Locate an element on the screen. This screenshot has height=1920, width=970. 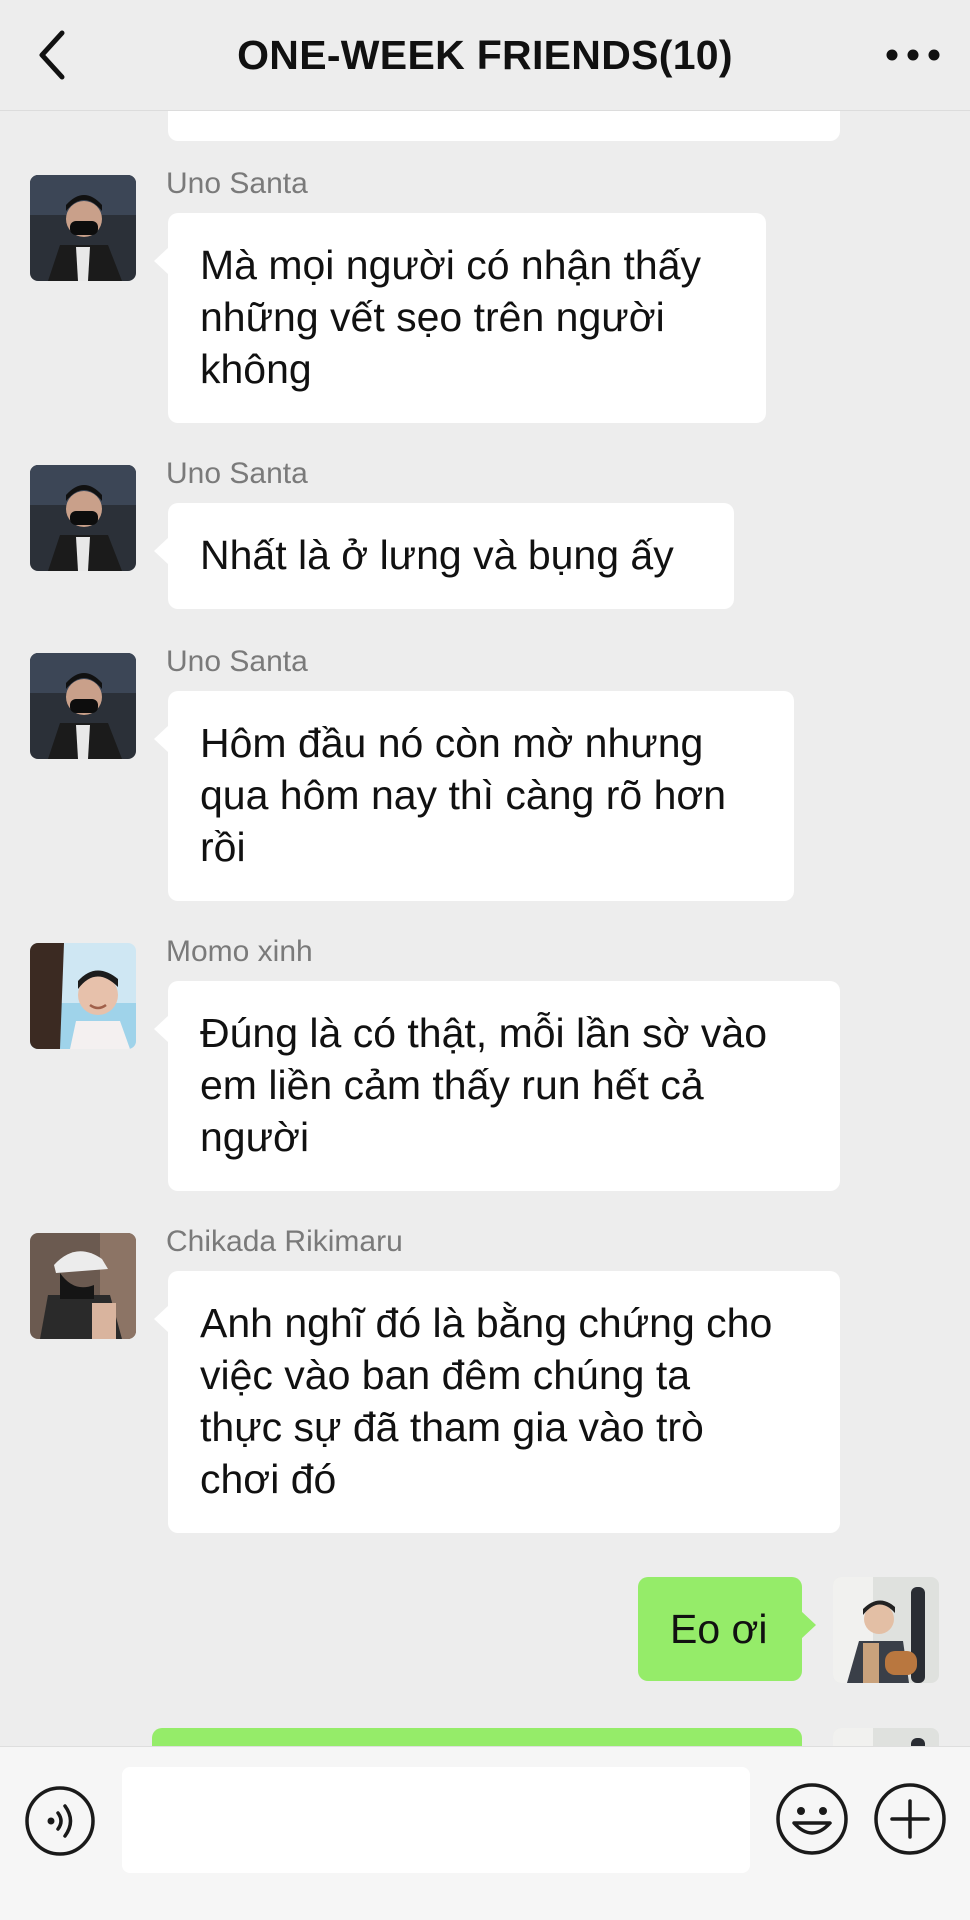
message-input is located at coordinates (436, 1820).